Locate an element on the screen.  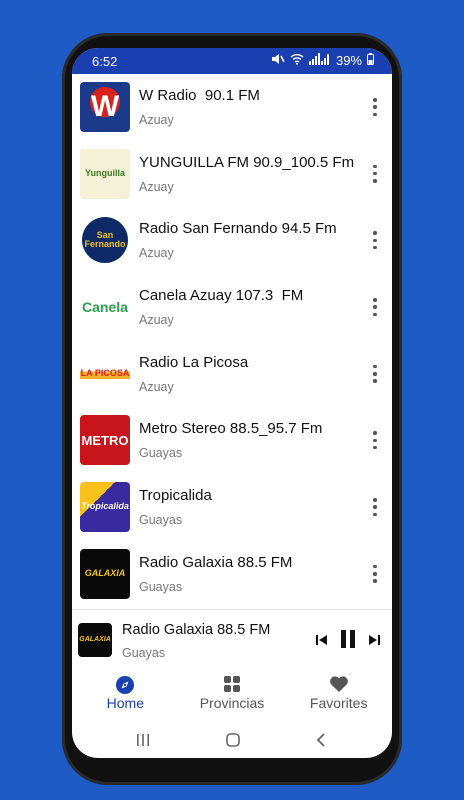
now-playing-subtitle: Guayas is located at coordinates (144, 653).